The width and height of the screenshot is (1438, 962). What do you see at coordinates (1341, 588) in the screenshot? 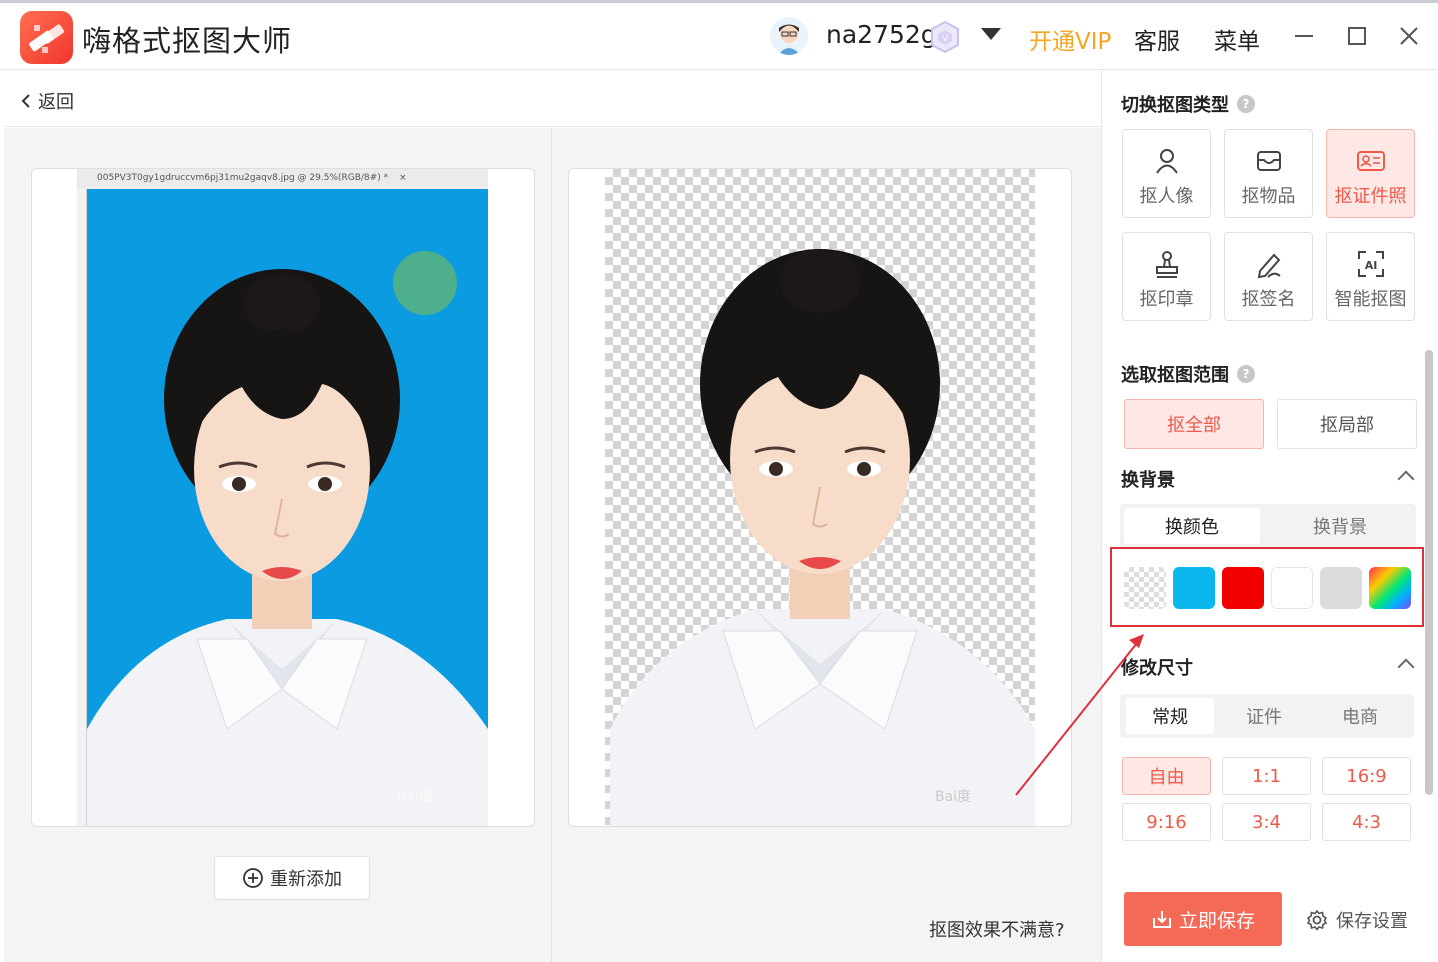
I see `swatch-gray` at bounding box center [1341, 588].